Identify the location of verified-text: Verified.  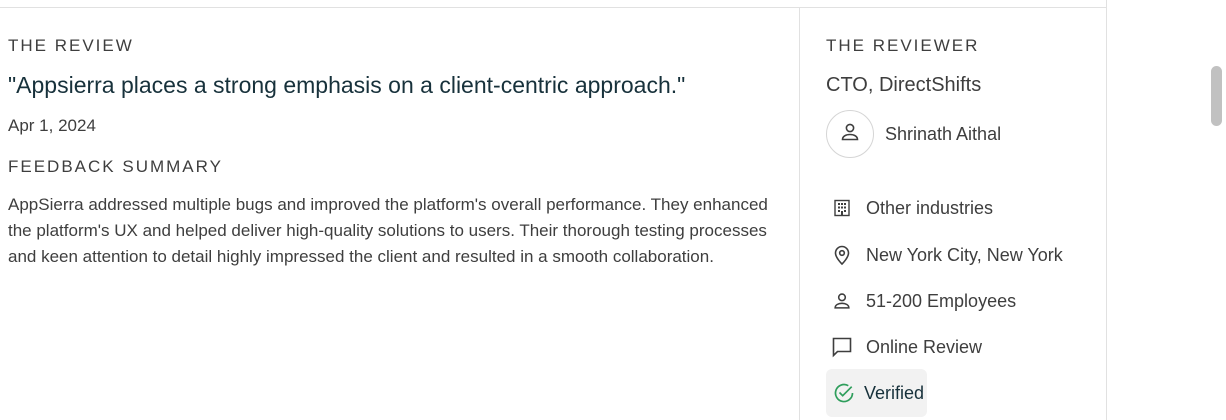
(894, 392).